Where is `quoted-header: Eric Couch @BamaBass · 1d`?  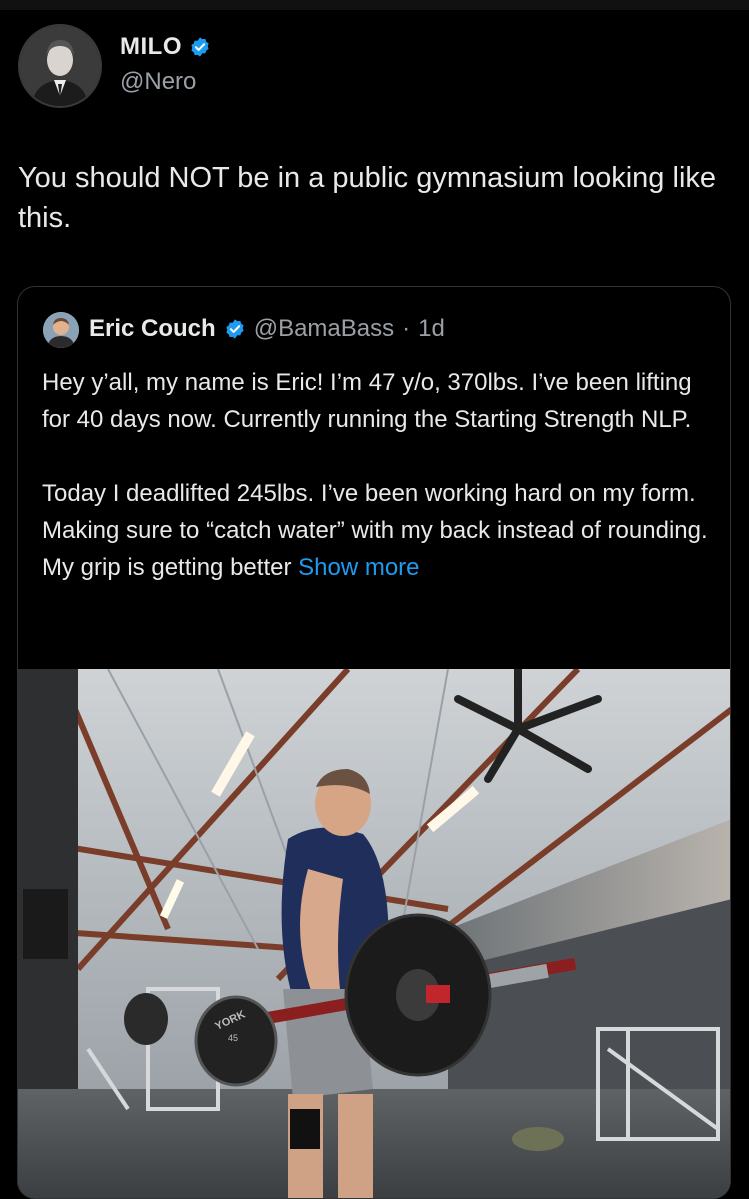
quoted-header: Eric Couch @BamaBass · 1d is located at coordinates (267, 329).